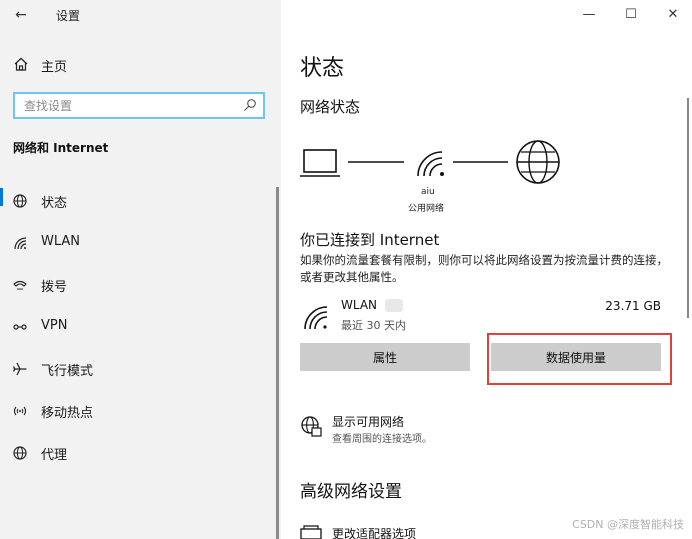  I want to click on network-type: 公用网络, so click(426, 209).